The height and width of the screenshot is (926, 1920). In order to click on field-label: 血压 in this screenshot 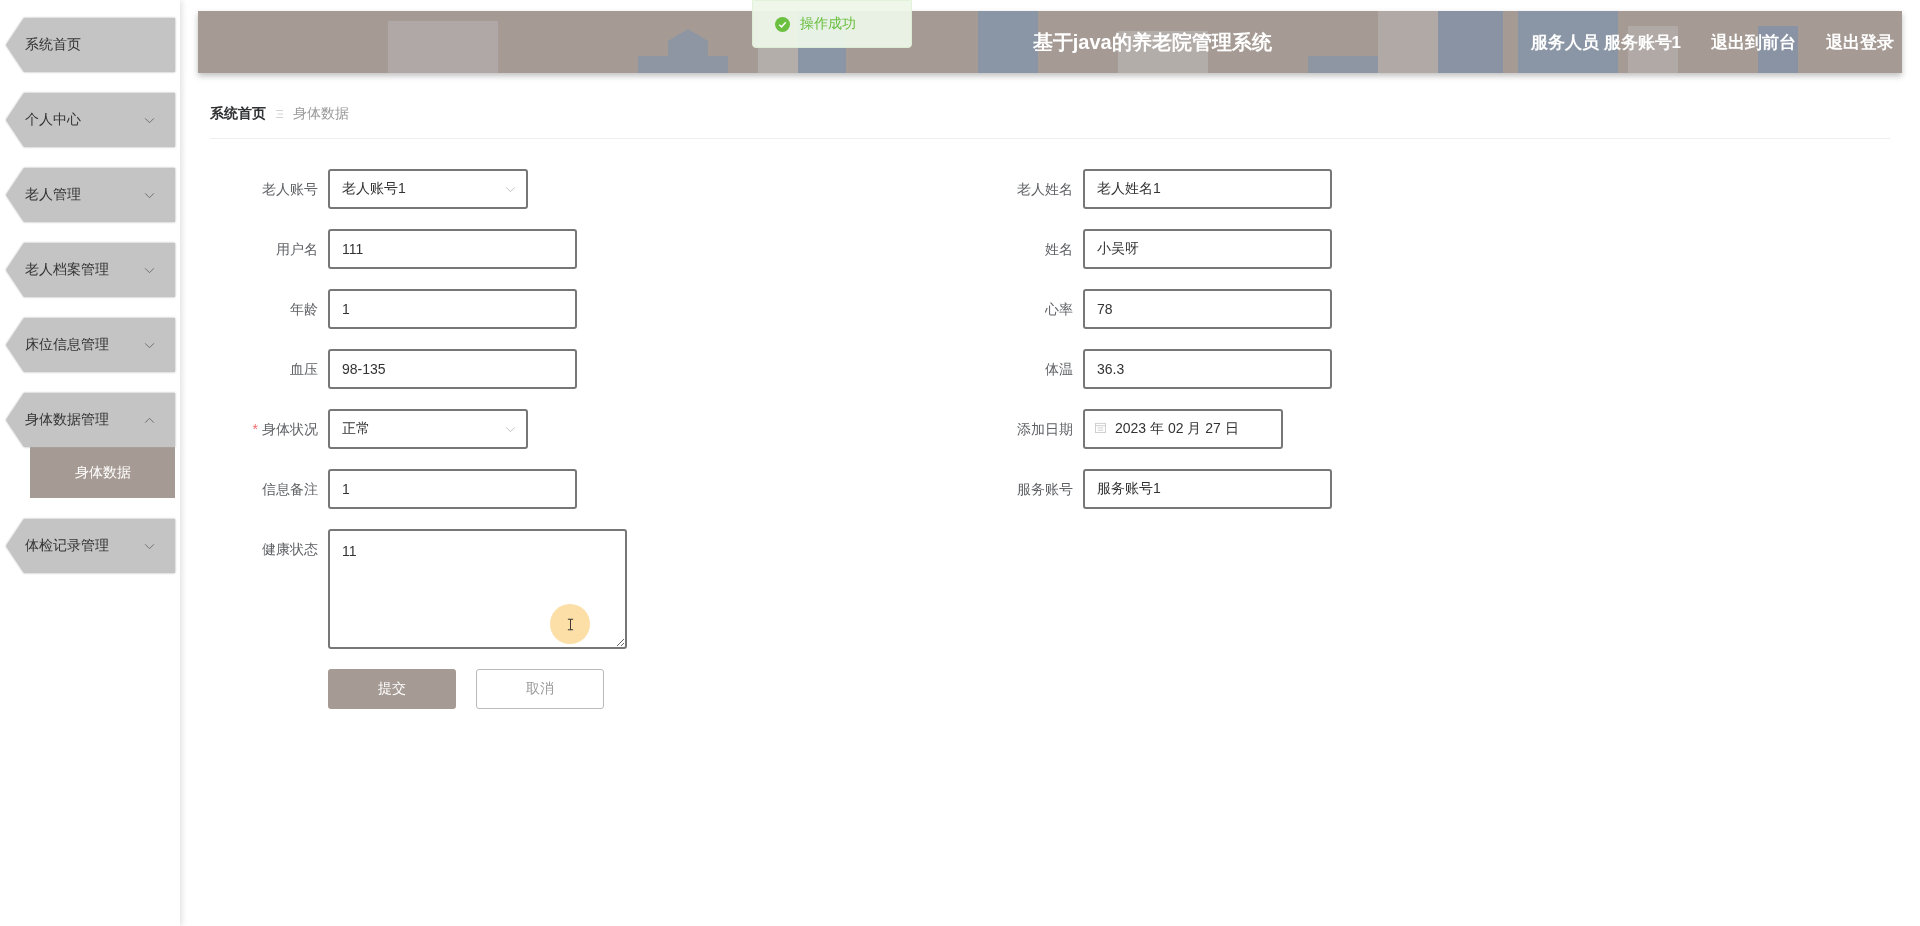, I will do `click(304, 369)`.